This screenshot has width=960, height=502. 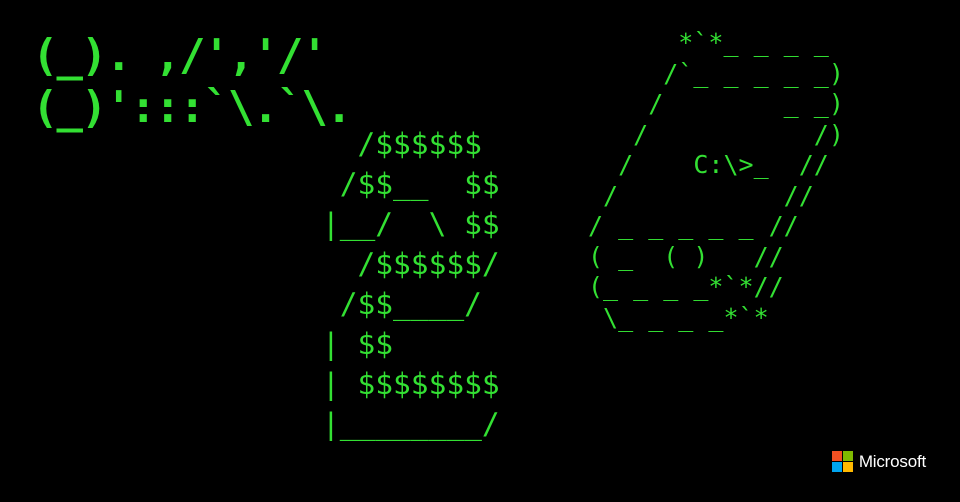 I want to click on microsoft-logo-icon, so click(x=842, y=461).